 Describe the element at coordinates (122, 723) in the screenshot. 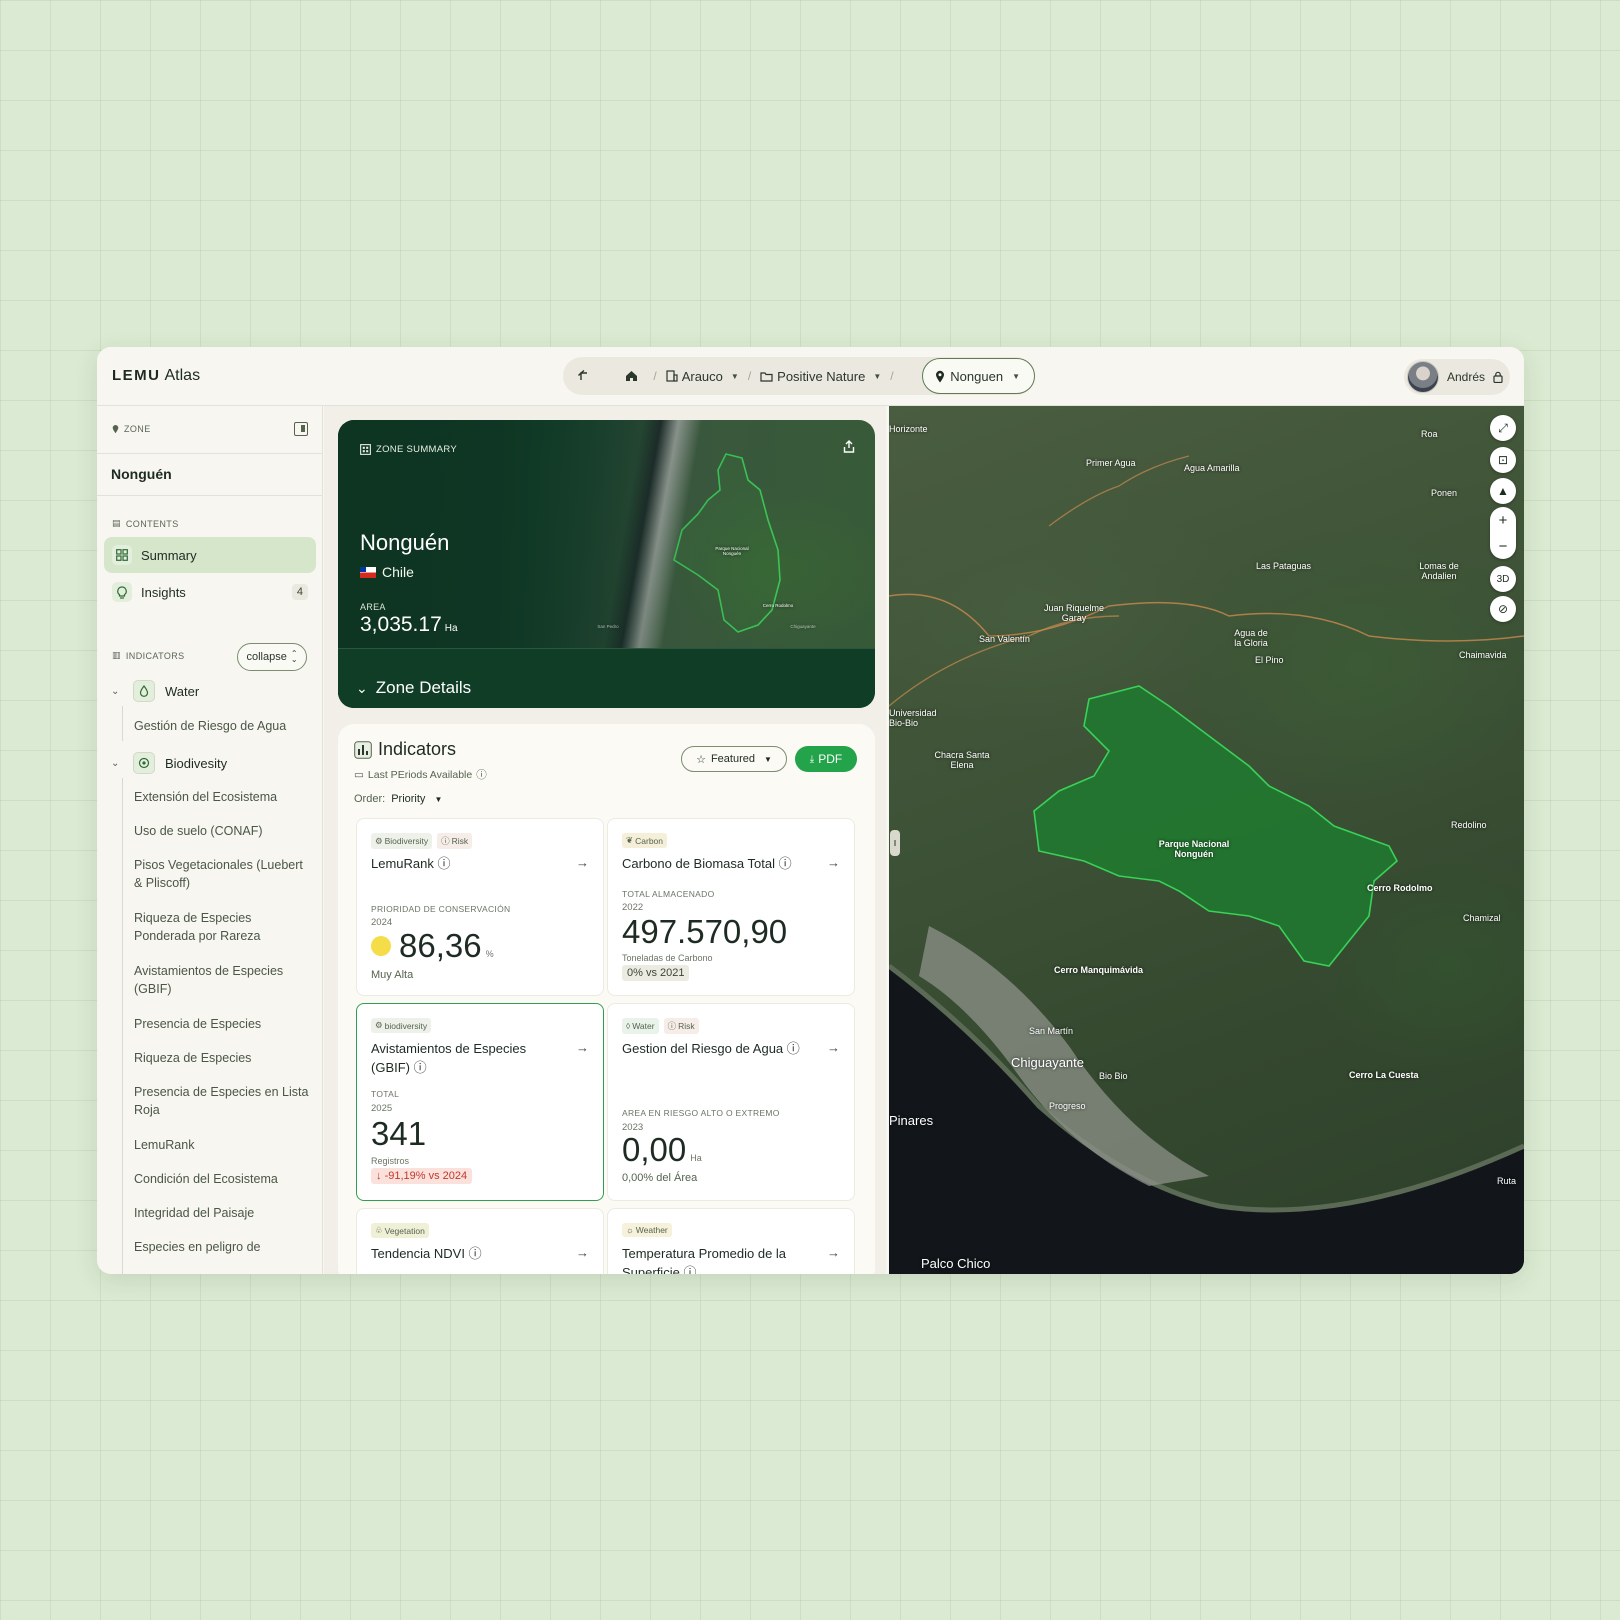

I see `tree-line` at that location.